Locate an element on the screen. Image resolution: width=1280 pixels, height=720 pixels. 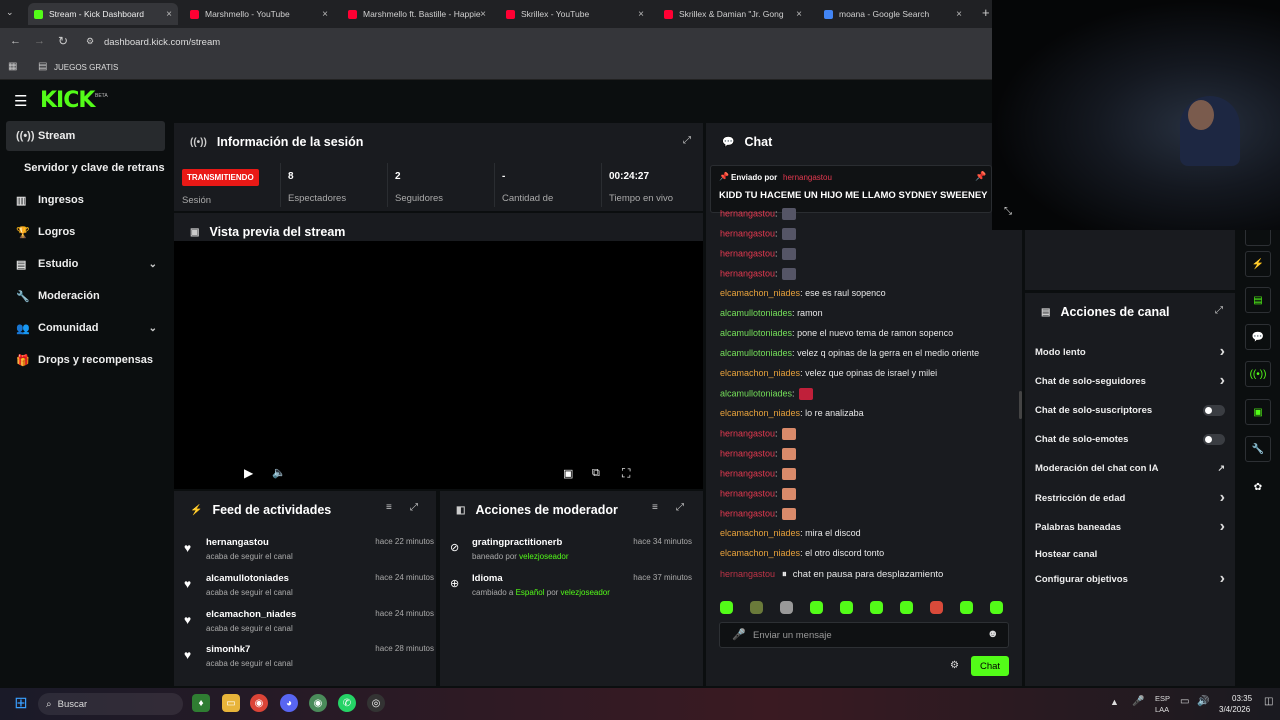
chevron-down-icon: ⌄ is located at coordinates (153, 264).